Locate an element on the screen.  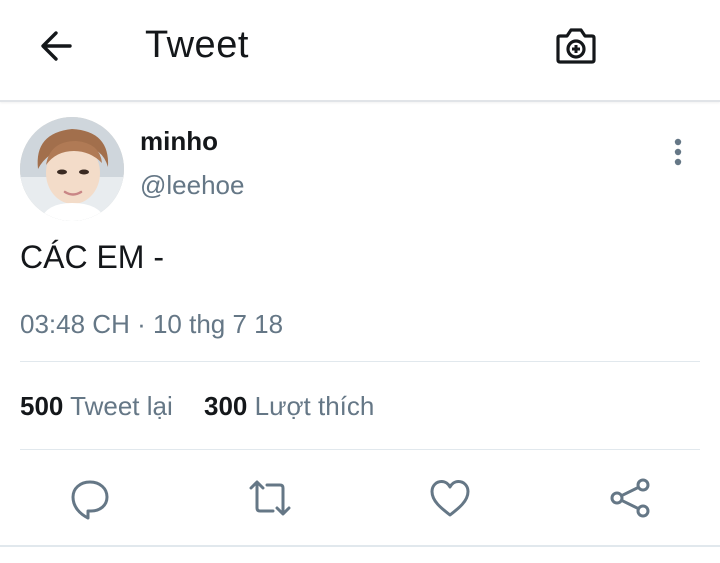
display-name: minho is located at coordinates (179, 141).